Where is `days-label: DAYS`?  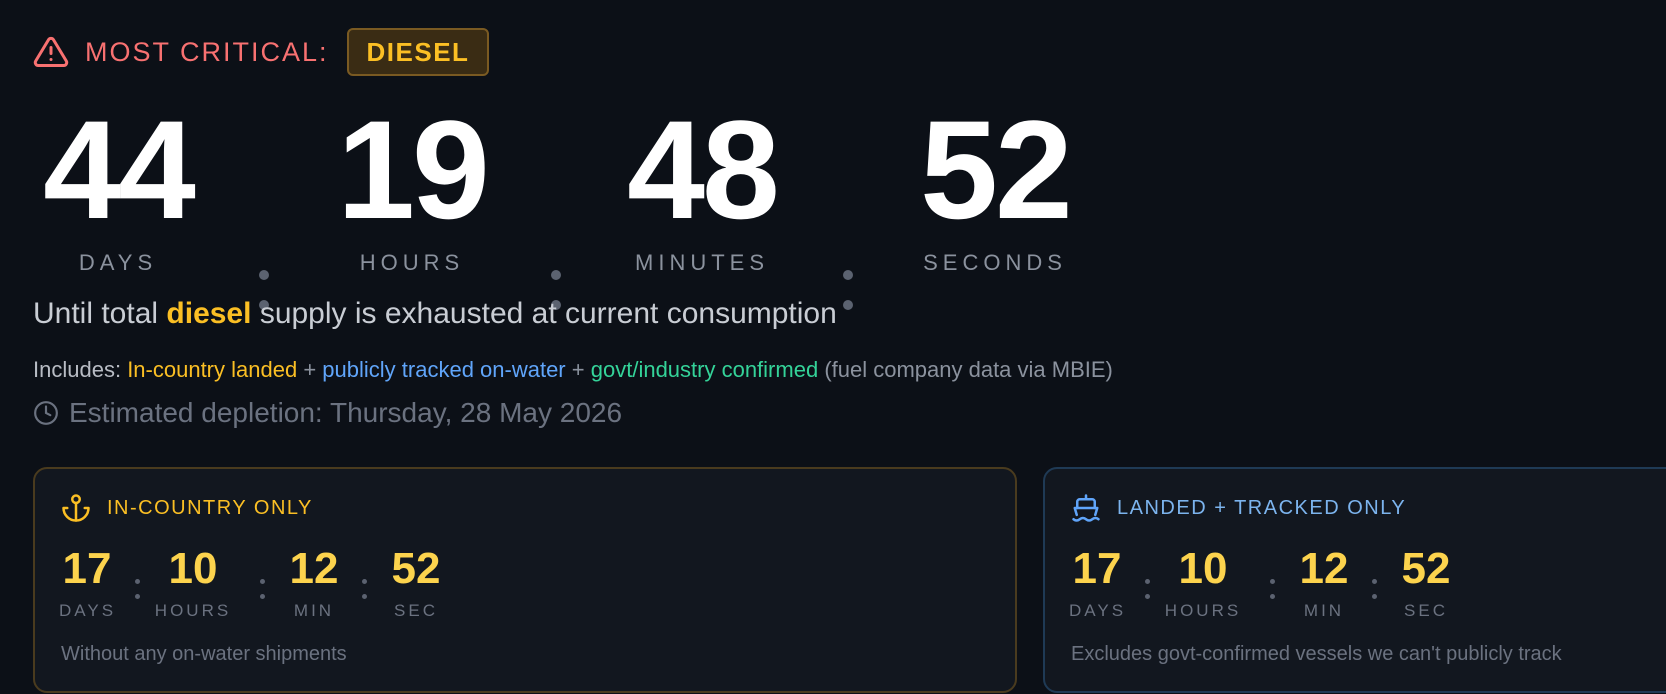
days-label: DAYS is located at coordinates (118, 262).